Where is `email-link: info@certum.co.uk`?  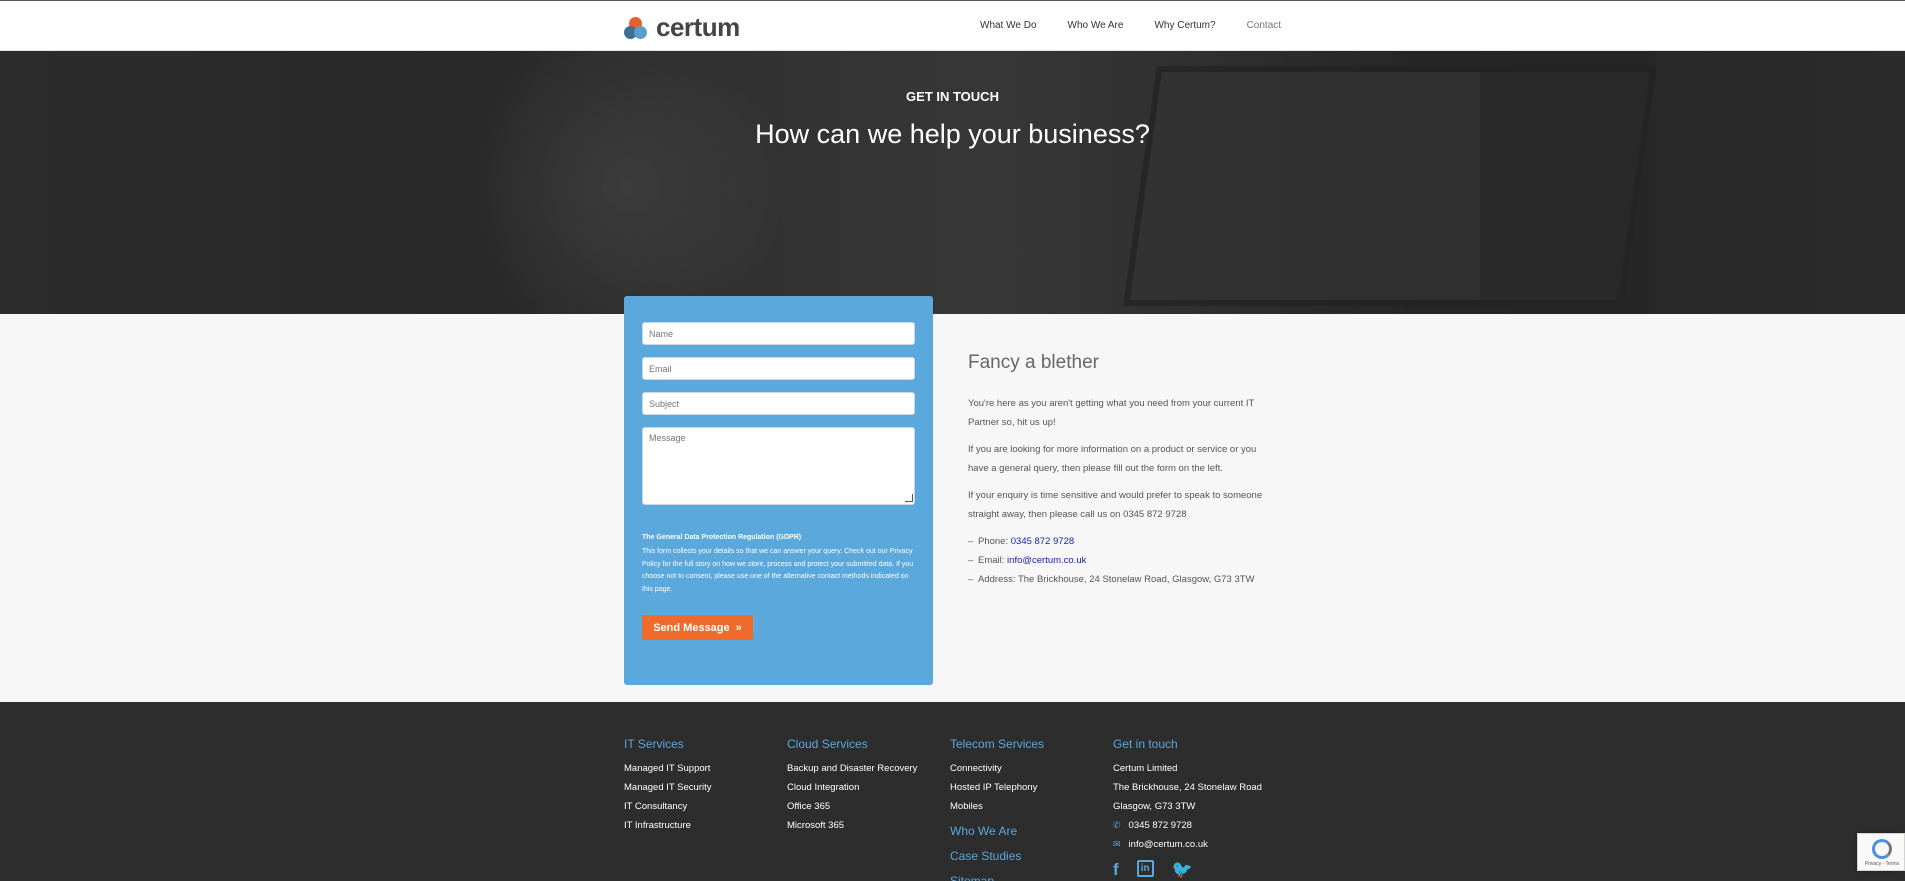 email-link: info@certum.co.uk is located at coordinates (1046, 560).